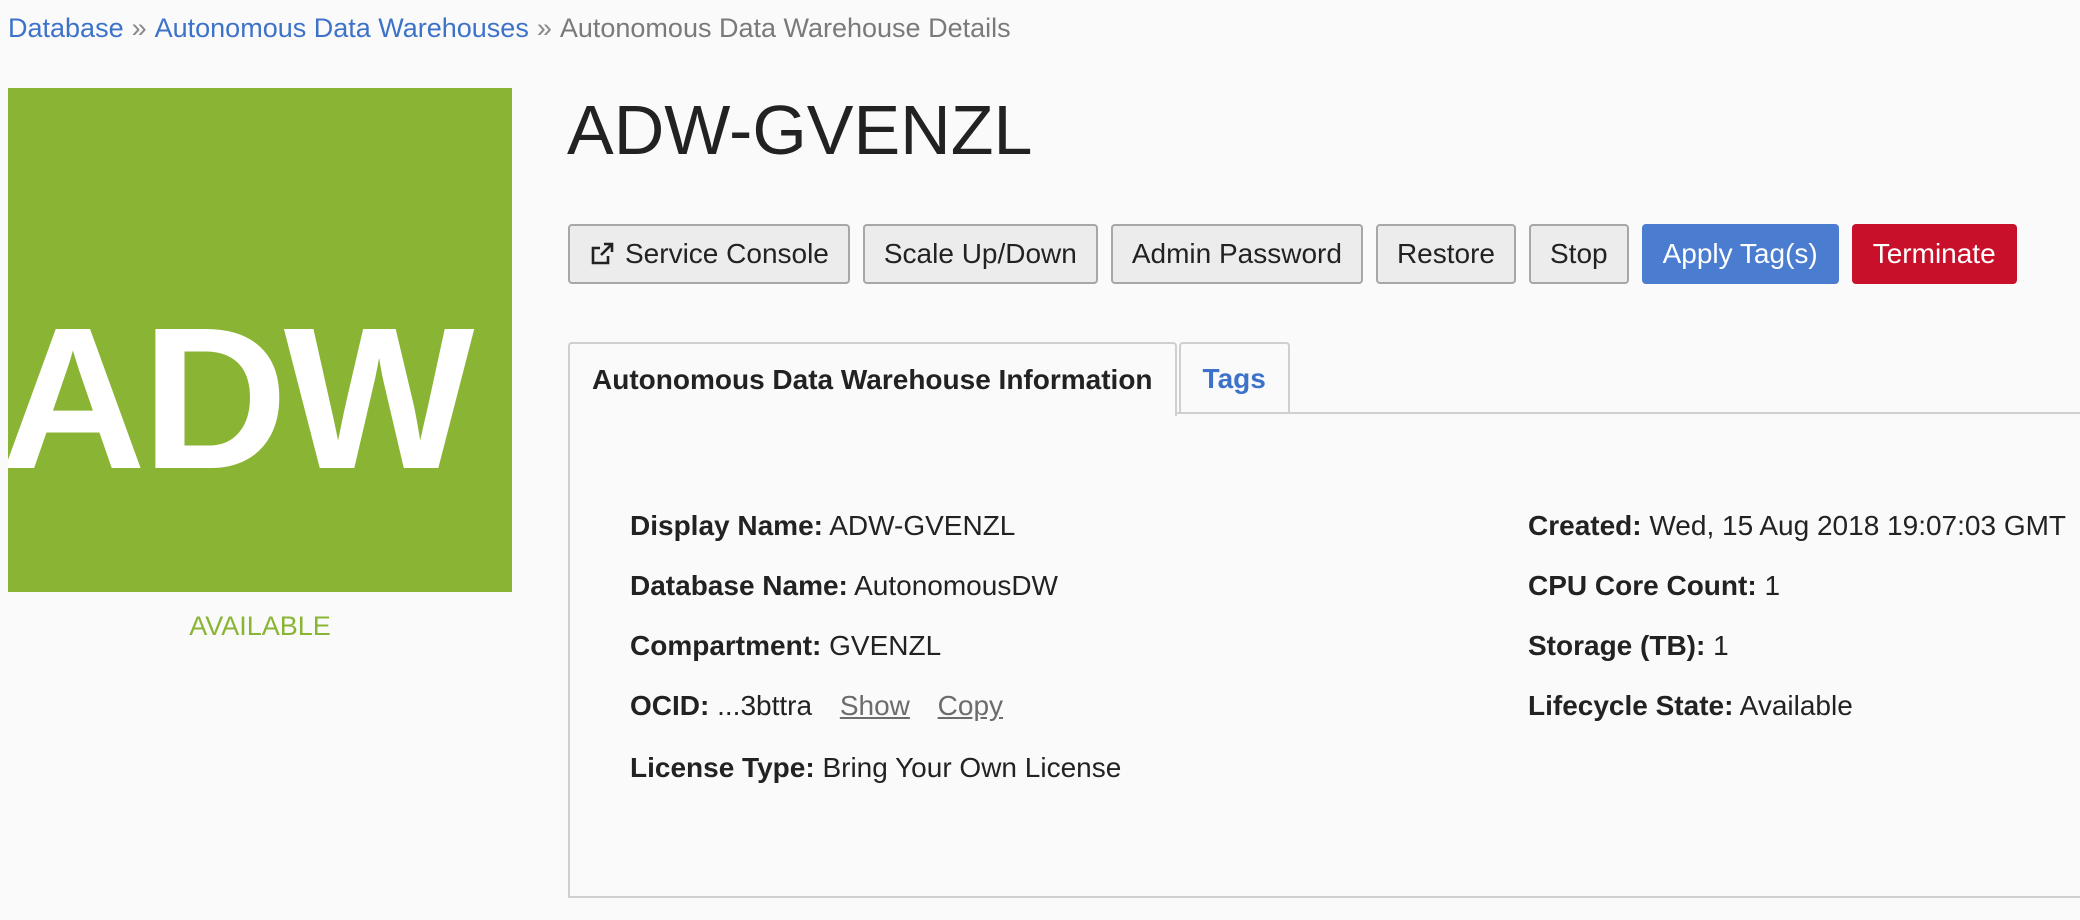  What do you see at coordinates (1617, 645) in the screenshot?
I see `storage-label: Storage (TB):` at bounding box center [1617, 645].